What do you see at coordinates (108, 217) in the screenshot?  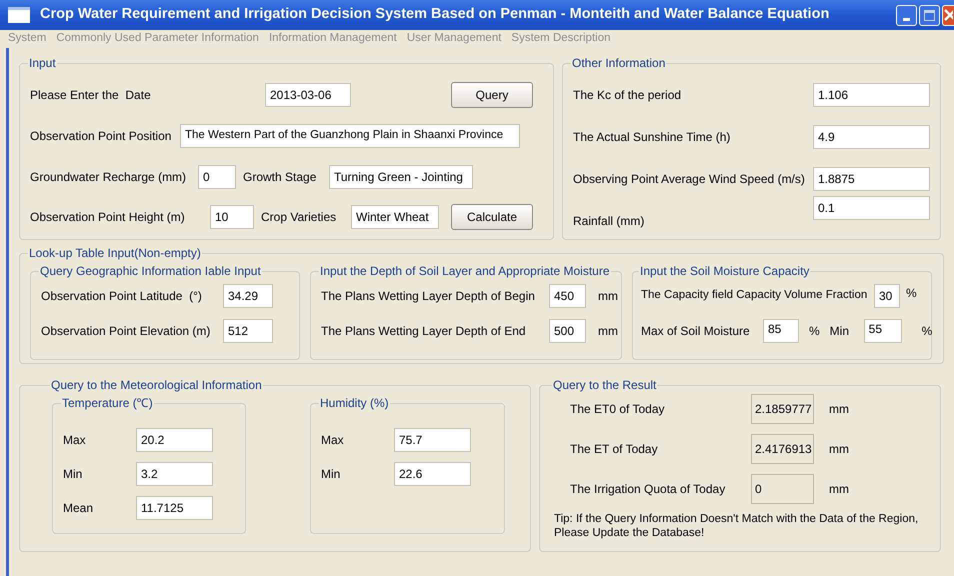 I see `field-label: Observation Point Height (m)` at bounding box center [108, 217].